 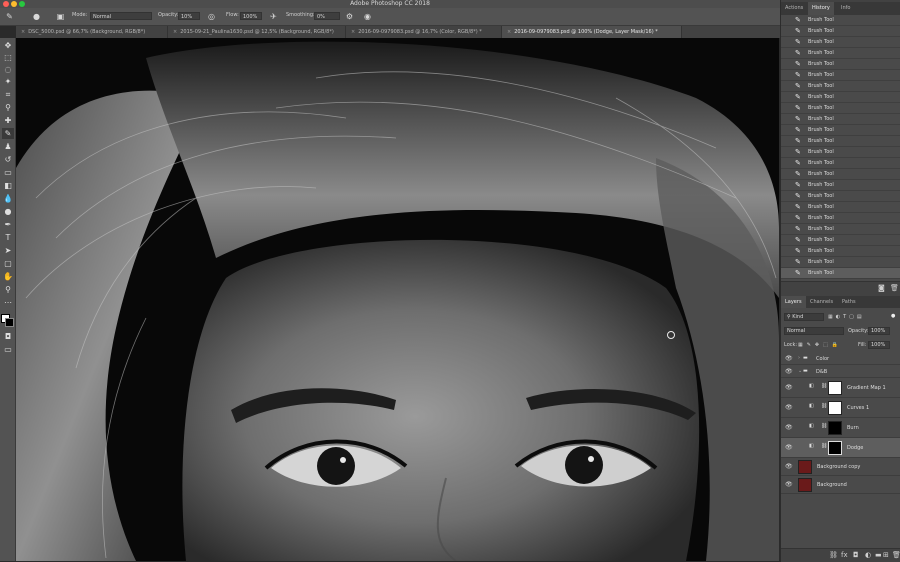 I want to click on layer-row-burn: 👁 ◧ ⛓ Burn, so click(x=840, y=428).